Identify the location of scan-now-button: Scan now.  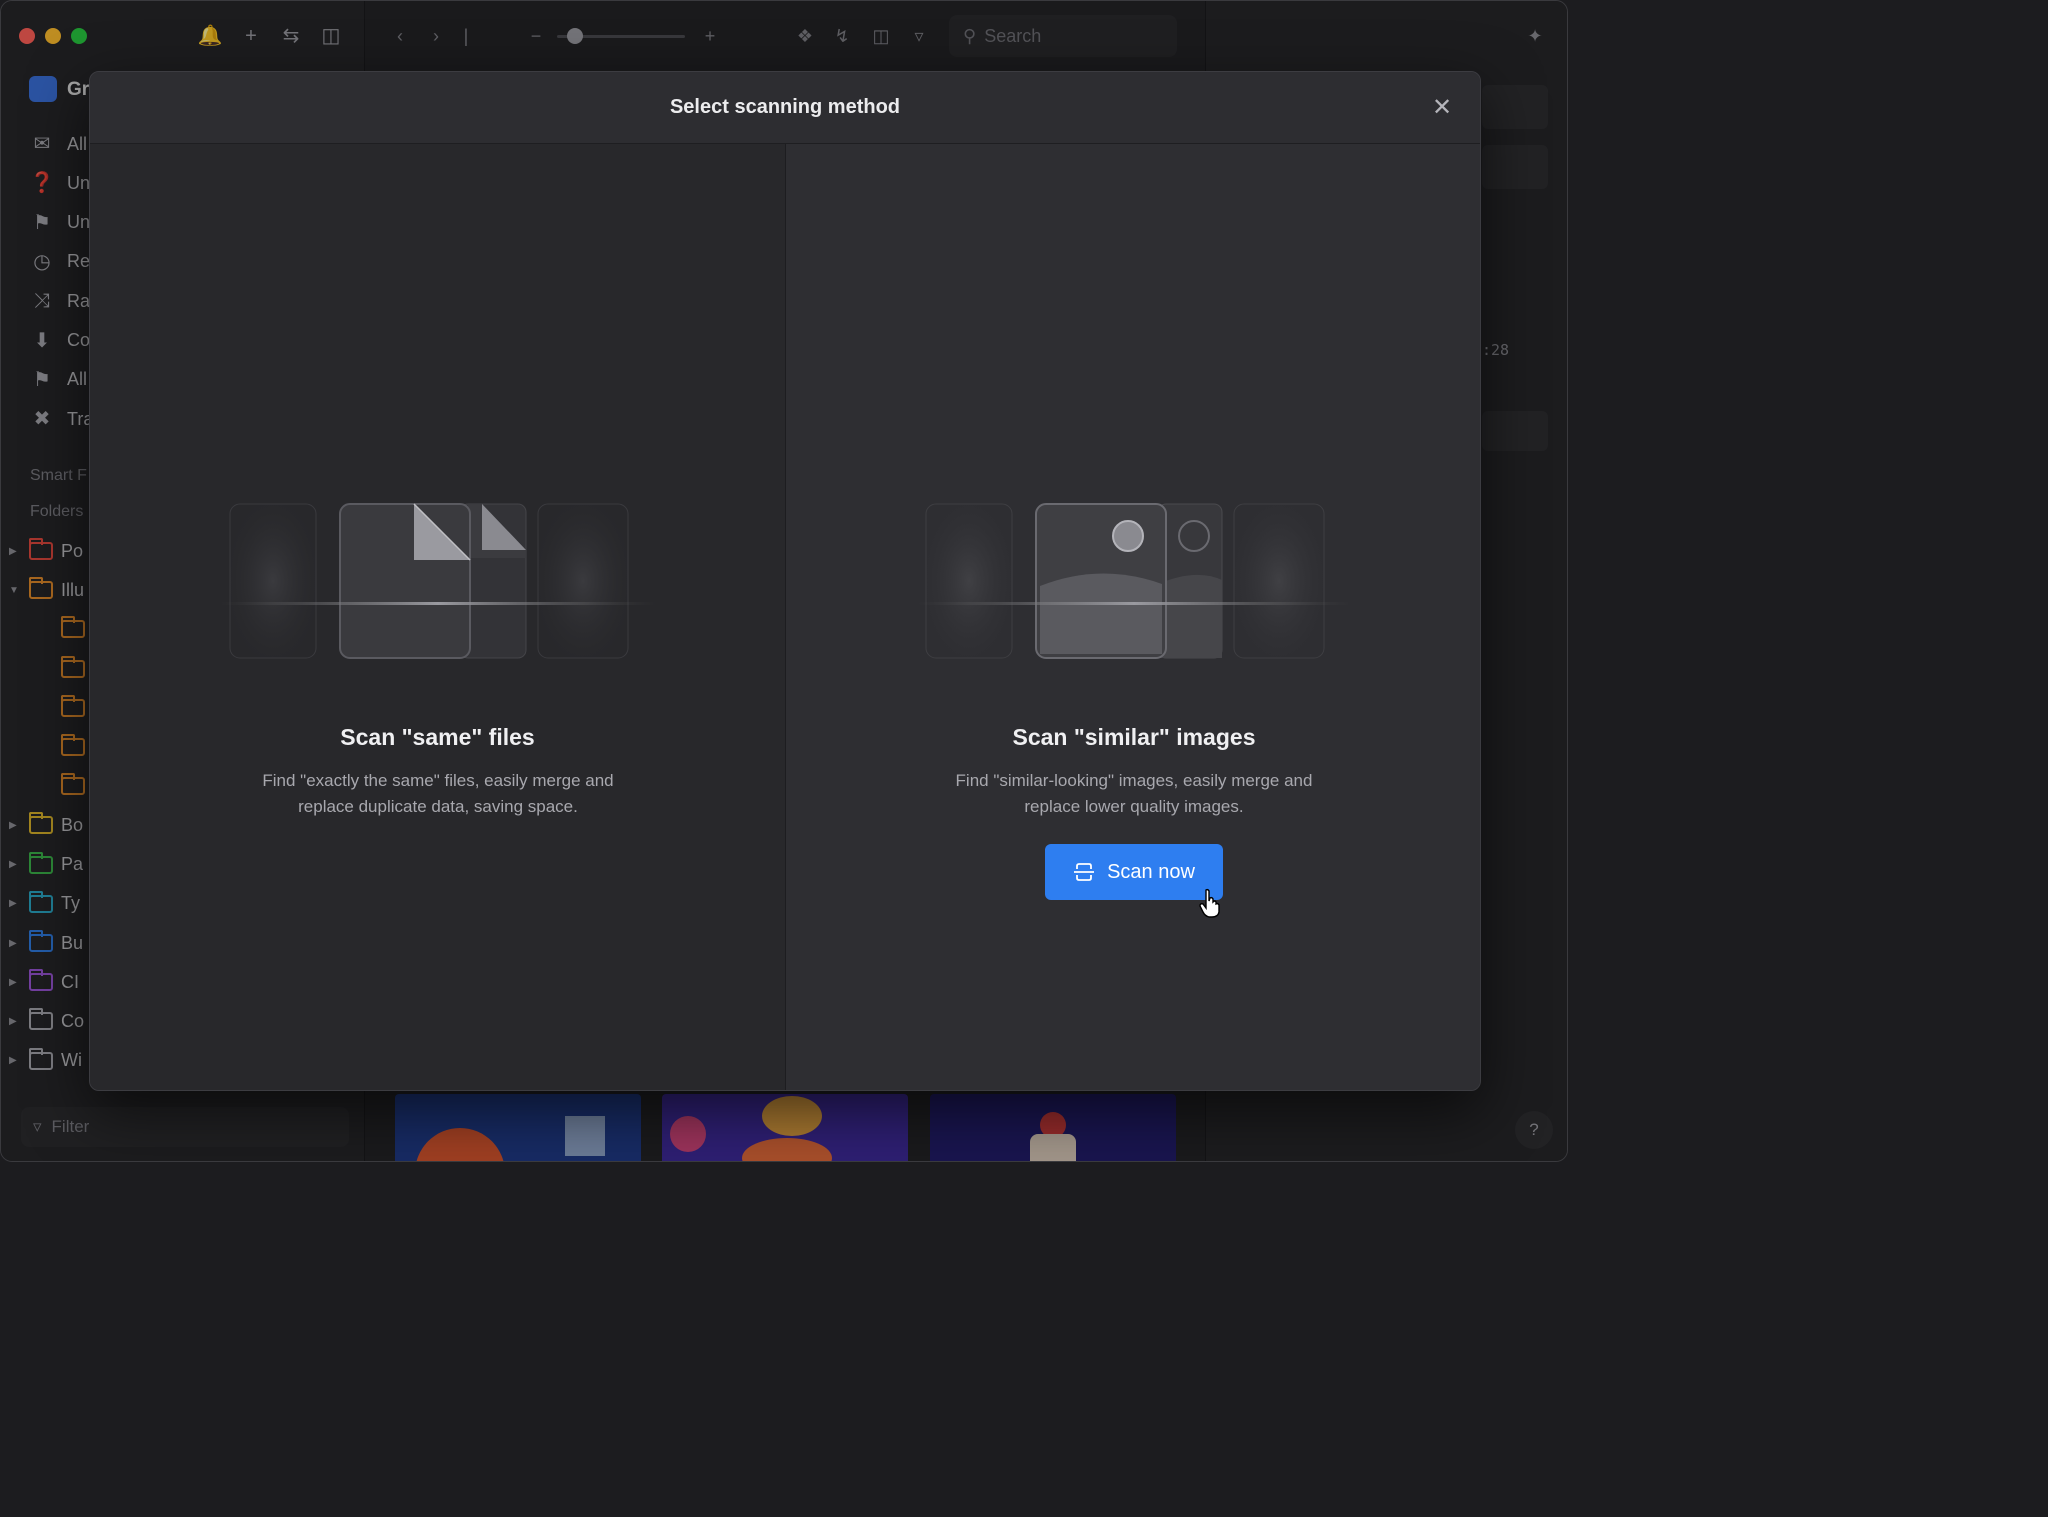
(1134, 872).